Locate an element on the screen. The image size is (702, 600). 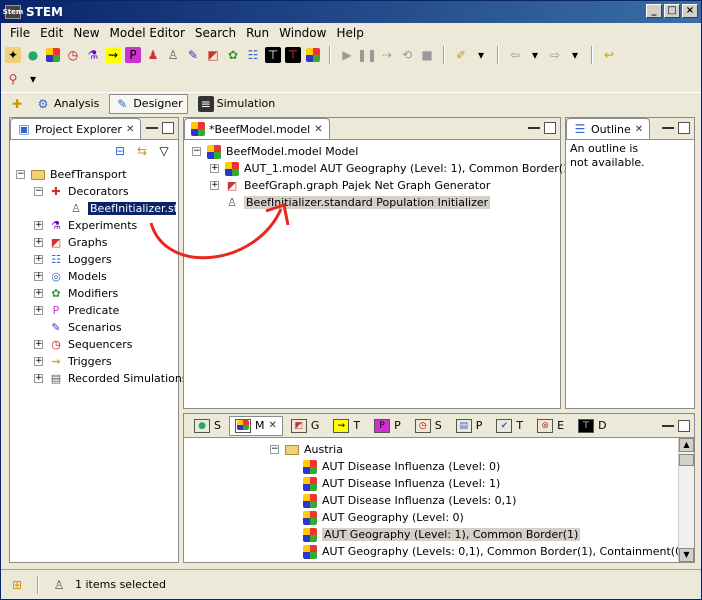
scenario-icon: ✎ is located at coordinates (193, 55).